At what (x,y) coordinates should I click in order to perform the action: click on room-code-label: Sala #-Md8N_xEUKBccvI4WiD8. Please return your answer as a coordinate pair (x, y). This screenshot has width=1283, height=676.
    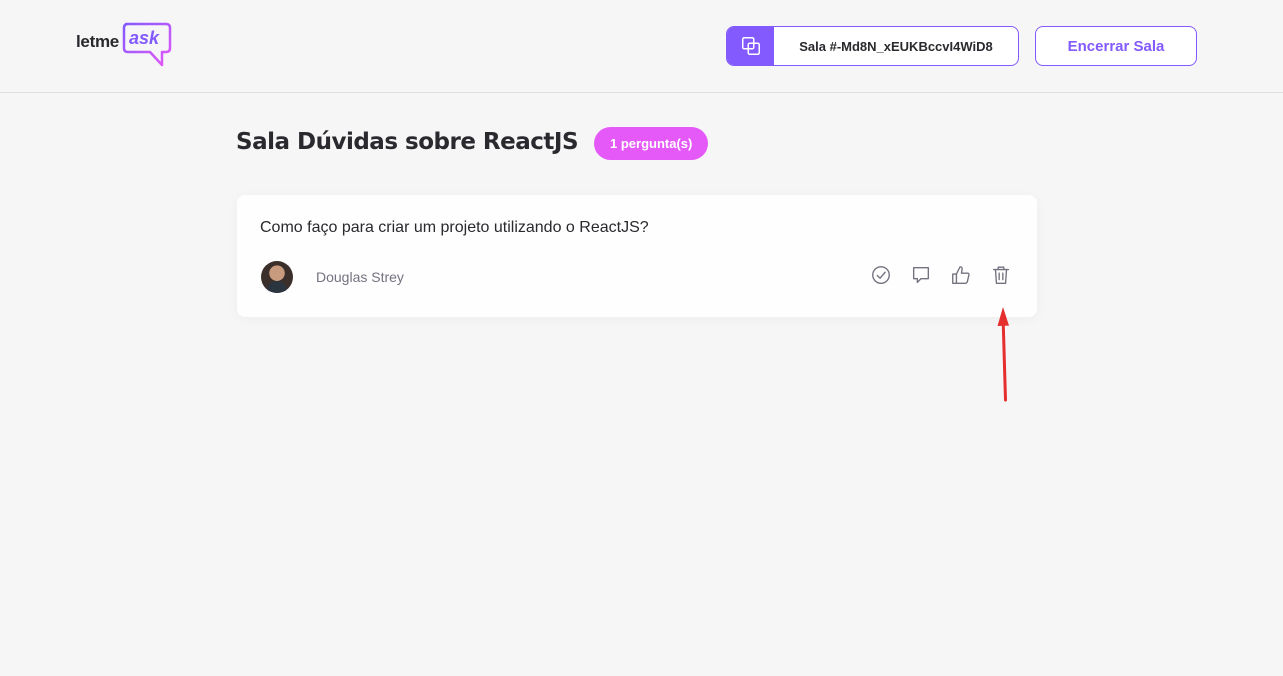
    Looking at the image, I should click on (896, 46).